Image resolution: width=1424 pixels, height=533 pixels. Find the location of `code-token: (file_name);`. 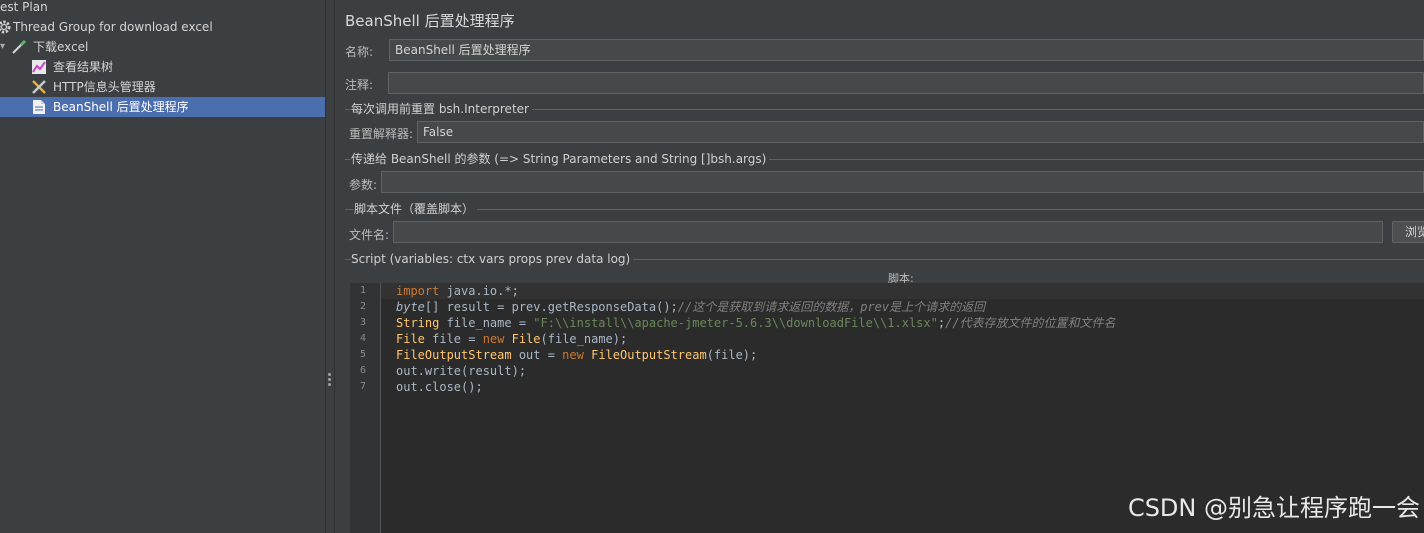

code-token: (file_name); is located at coordinates (584, 339).